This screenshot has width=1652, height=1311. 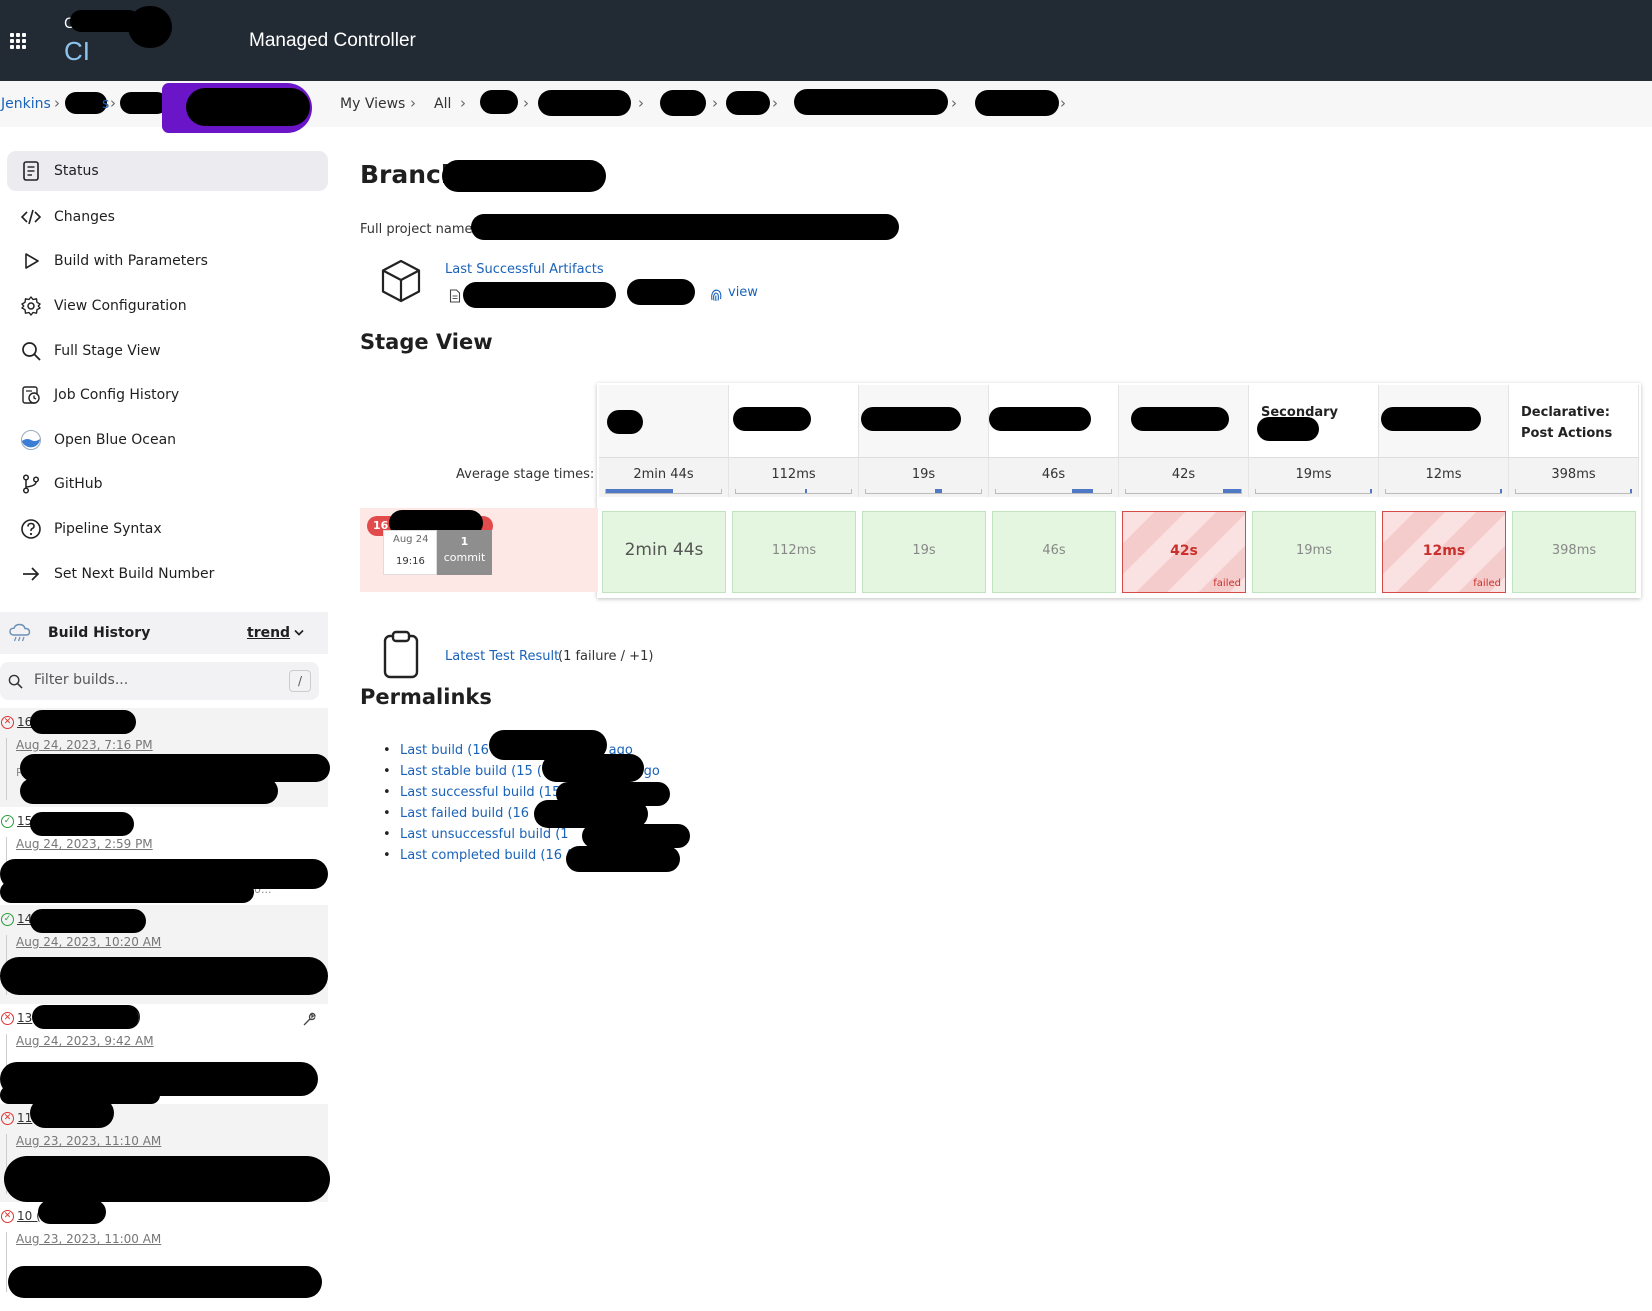 I want to click on stage-cell-failed: 12ms failed, so click(x=1444, y=552).